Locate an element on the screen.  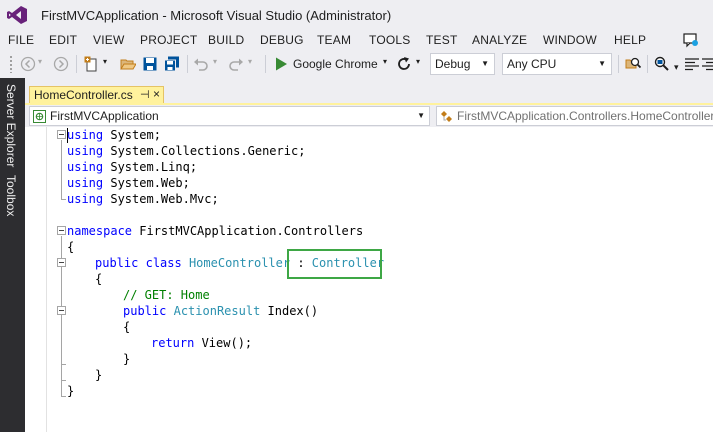
menu-edit: EDIT is located at coordinates (63, 40).